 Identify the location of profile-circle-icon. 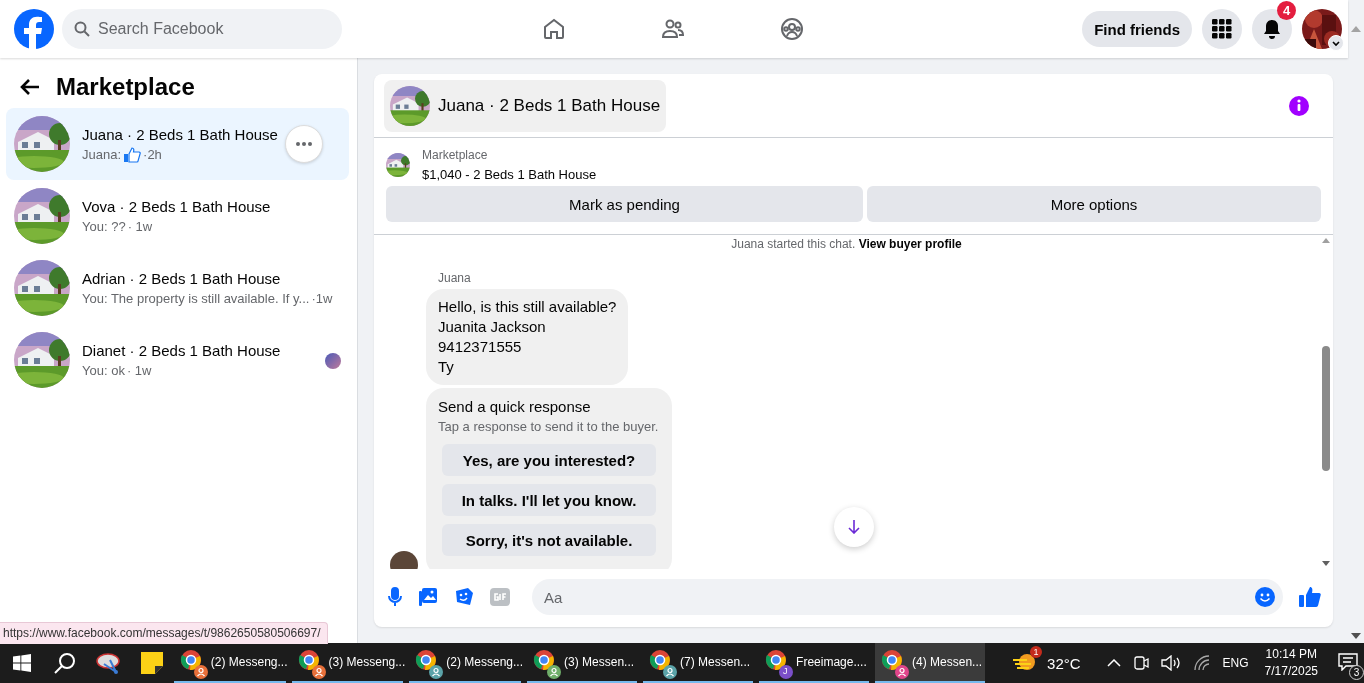
(792, 29).